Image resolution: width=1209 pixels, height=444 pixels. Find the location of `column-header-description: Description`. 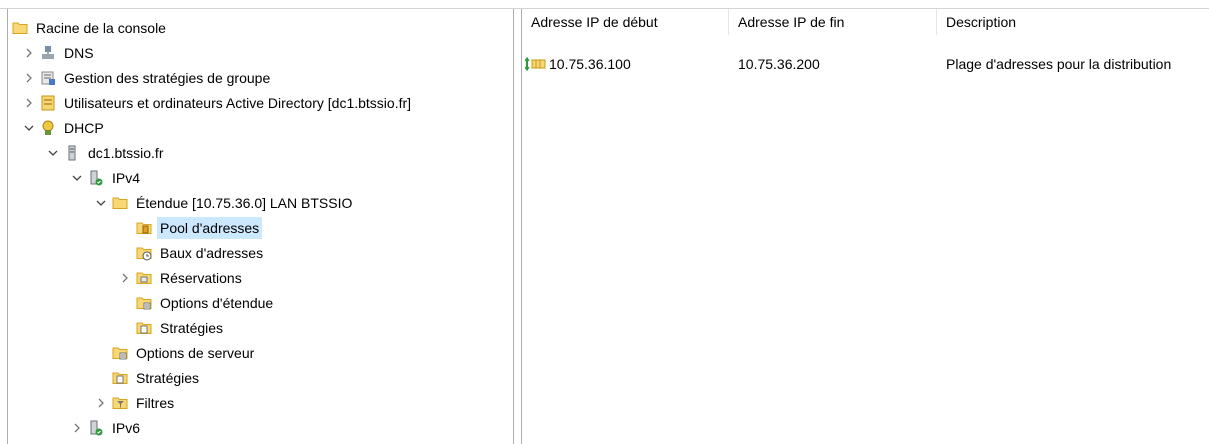

column-header-description: Description is located at coordinates (1073, 22).